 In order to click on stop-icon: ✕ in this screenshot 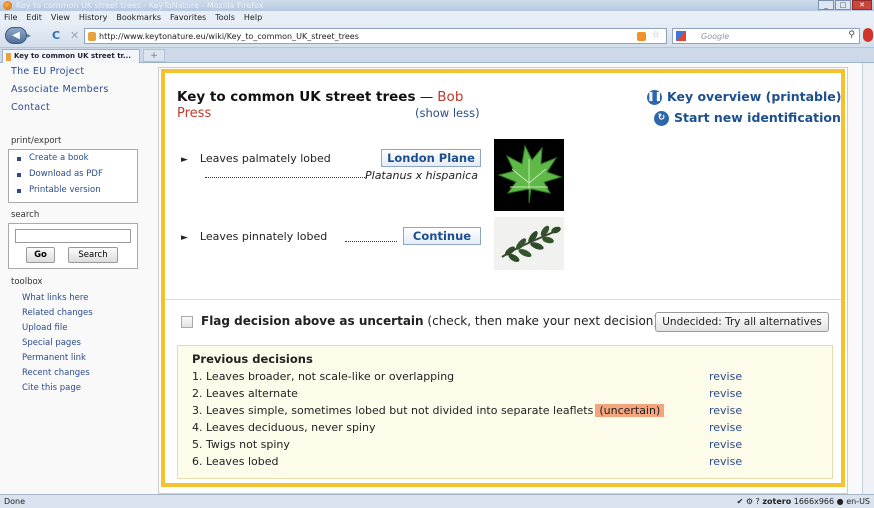, I will do `click(75, 35)`.